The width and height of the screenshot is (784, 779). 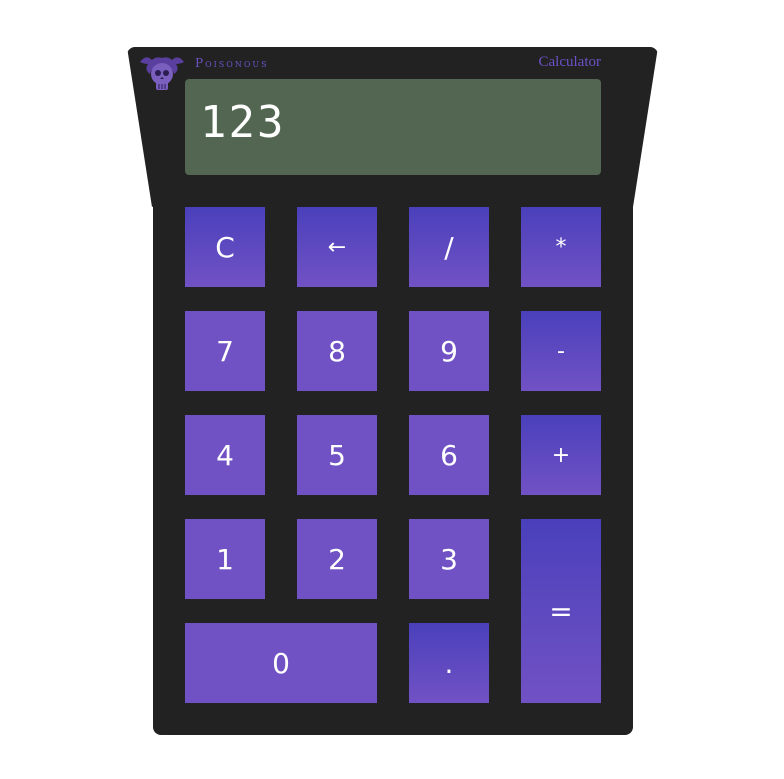 What do you see at coordinates (225, 247) in the screenshot?
I see `clear-button: C` at bounding box center [225, 247].